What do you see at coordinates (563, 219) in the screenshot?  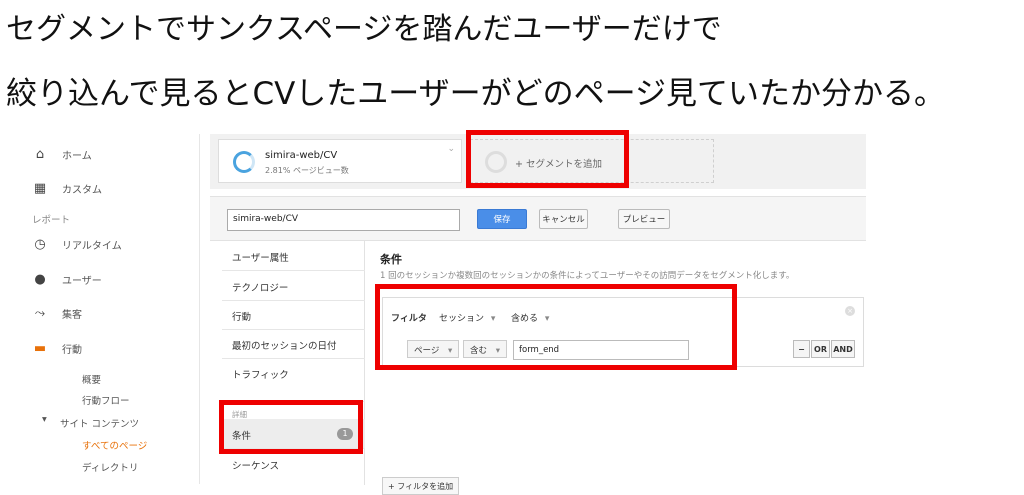 I see `cancel-button: キャンセル` at bounding box center [563, 219].